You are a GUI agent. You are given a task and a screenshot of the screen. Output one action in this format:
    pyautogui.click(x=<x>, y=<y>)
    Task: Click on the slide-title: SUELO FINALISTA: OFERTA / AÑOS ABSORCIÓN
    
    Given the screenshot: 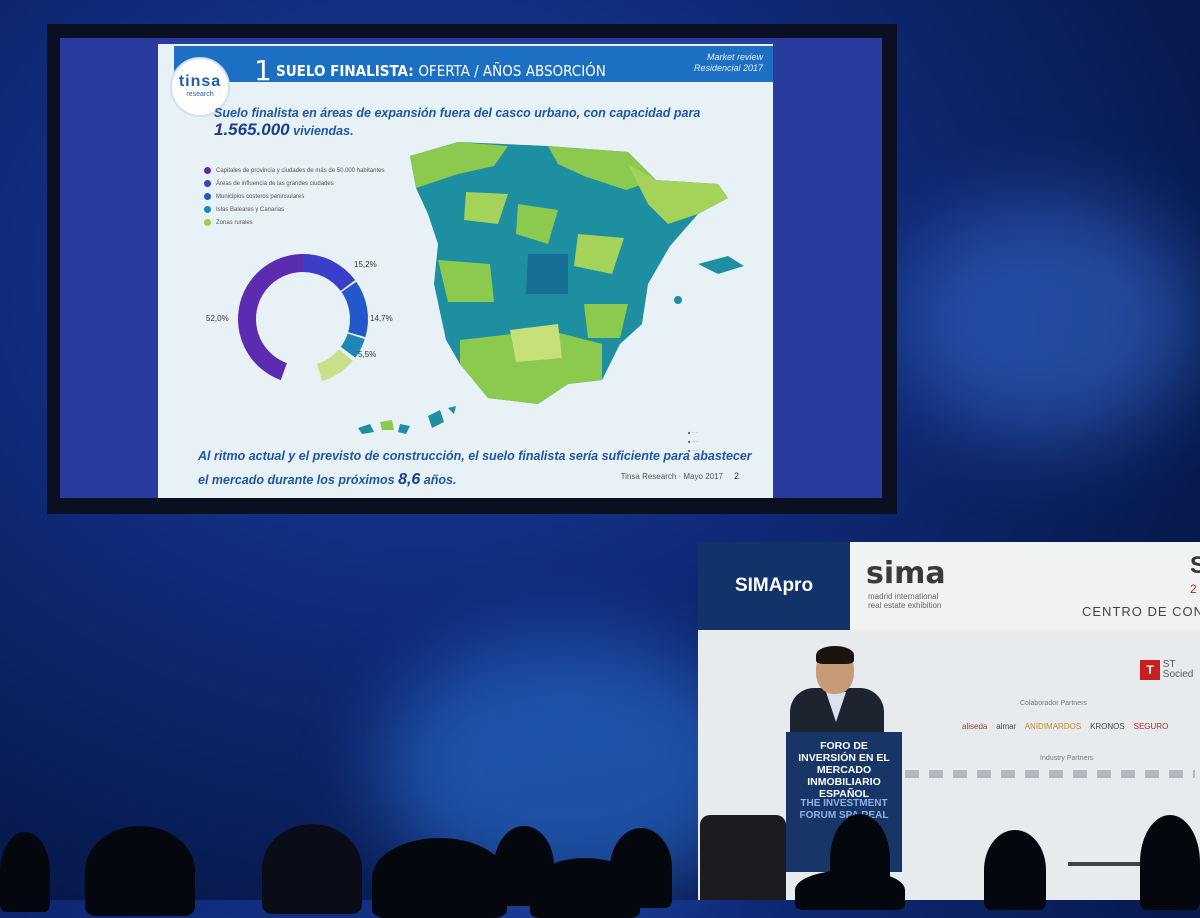 What is the action you would take?
    pyautogui.click(x=441, y=71)
    